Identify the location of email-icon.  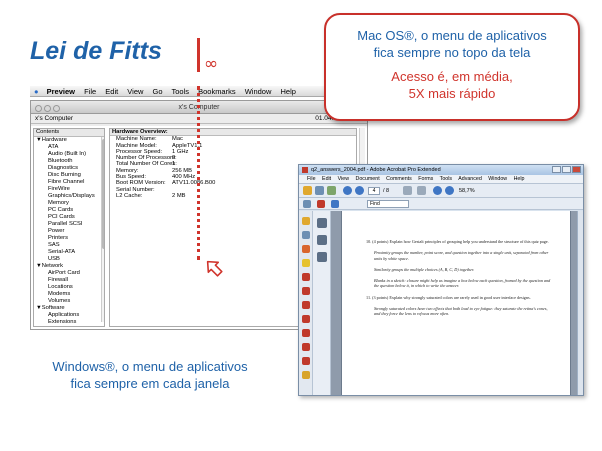
(331, 190).